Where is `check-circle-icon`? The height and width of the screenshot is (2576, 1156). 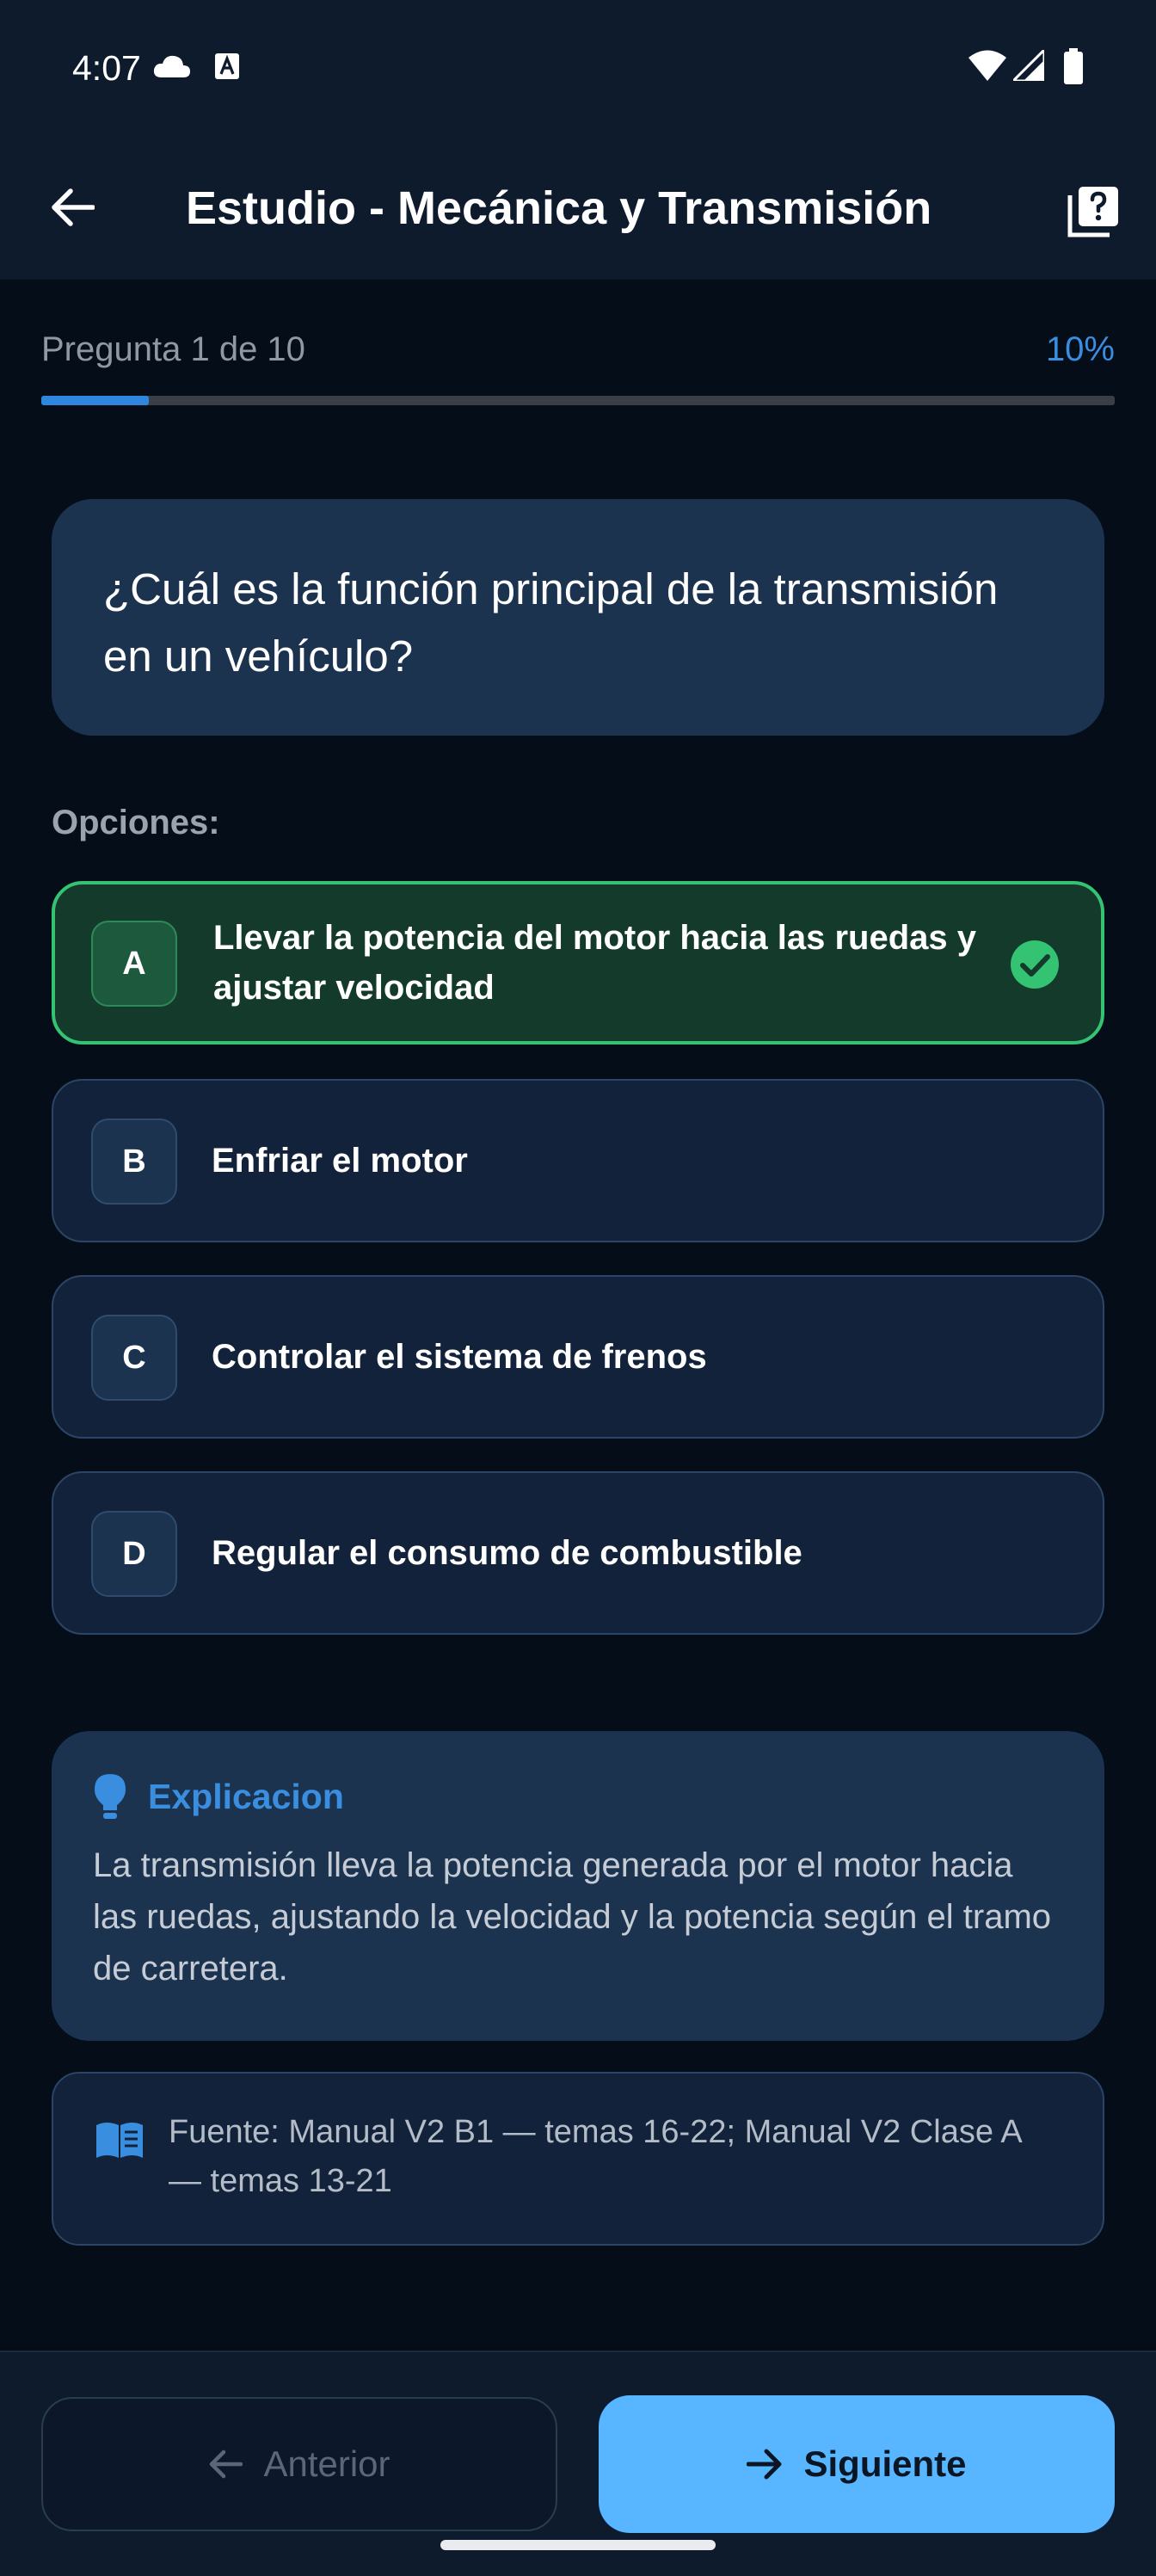 check-circle-icon is located at coordinates (1035, 965).